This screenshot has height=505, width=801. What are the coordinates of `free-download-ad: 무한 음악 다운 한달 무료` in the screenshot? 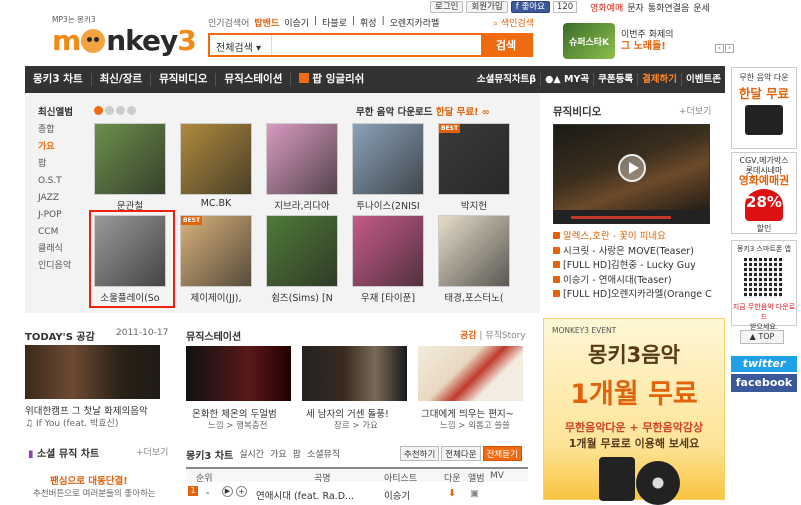 It's located at (764, 108).